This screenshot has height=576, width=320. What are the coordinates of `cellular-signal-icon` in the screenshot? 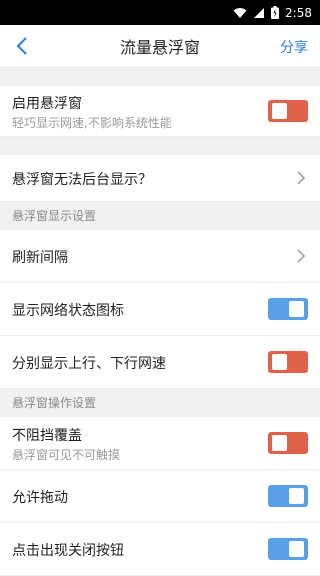 It's located at (259, 13).